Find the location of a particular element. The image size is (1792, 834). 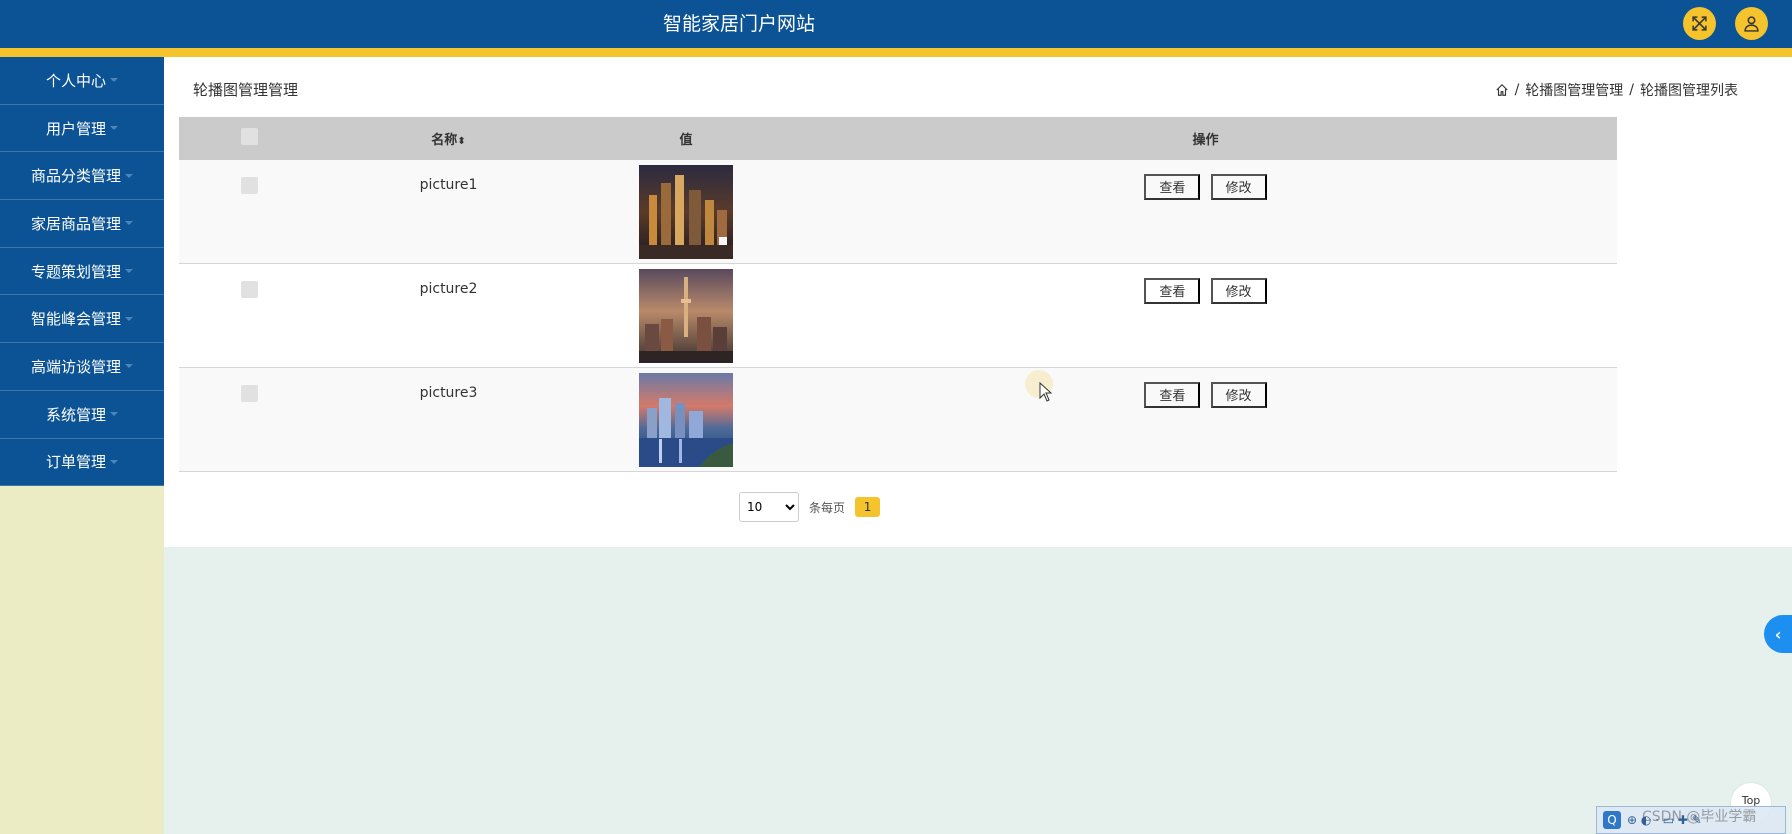

user-icon is located at coordinates (1751, 24).